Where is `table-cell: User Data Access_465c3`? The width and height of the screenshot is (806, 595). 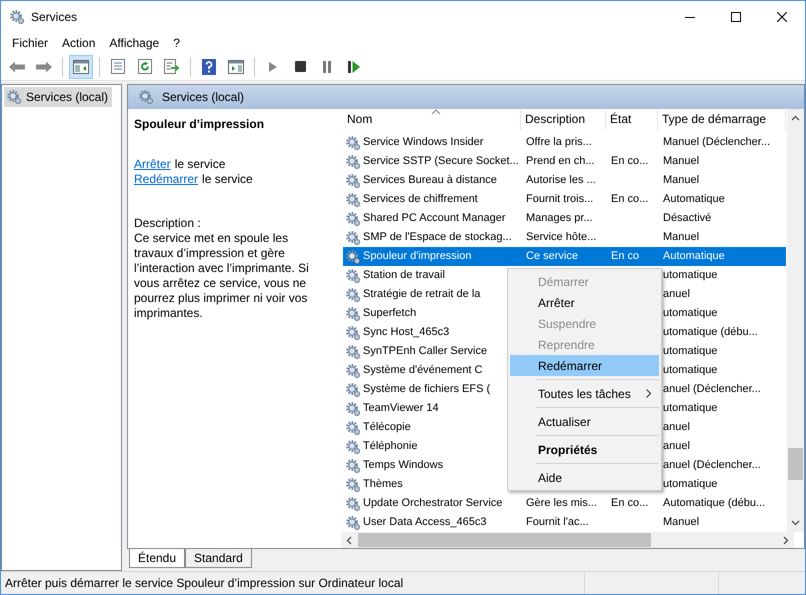 table-cell: User Data Access_465c3 is located at coordinates (425, 522).